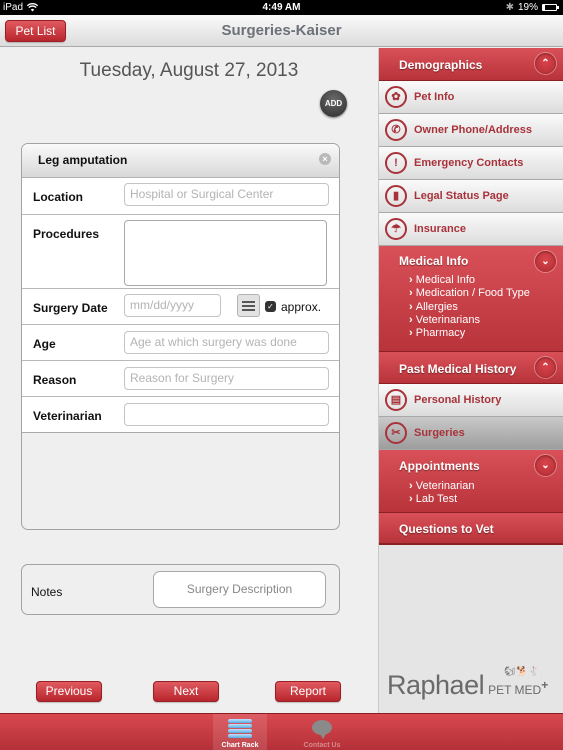 Image resolution: width=563 pixels, height=750 pixels. Describe the element at coordinates (58, 197) in the screenshot. I see `location-label: Location` at that location.